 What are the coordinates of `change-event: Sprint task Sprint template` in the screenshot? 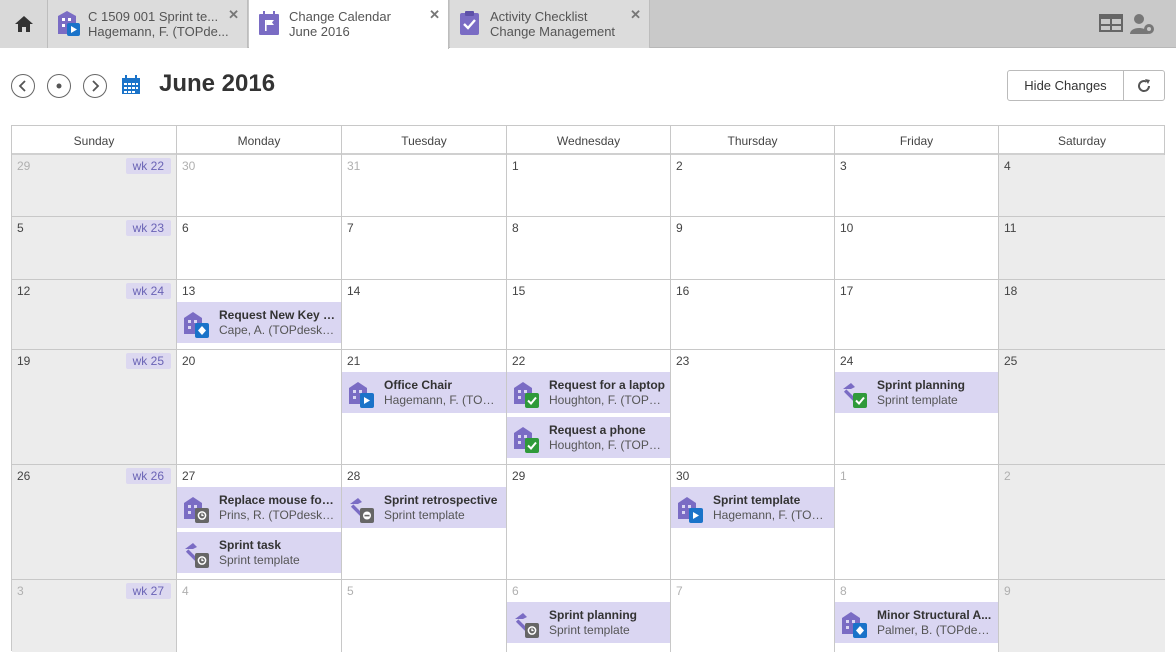 It's located at (259, 552).